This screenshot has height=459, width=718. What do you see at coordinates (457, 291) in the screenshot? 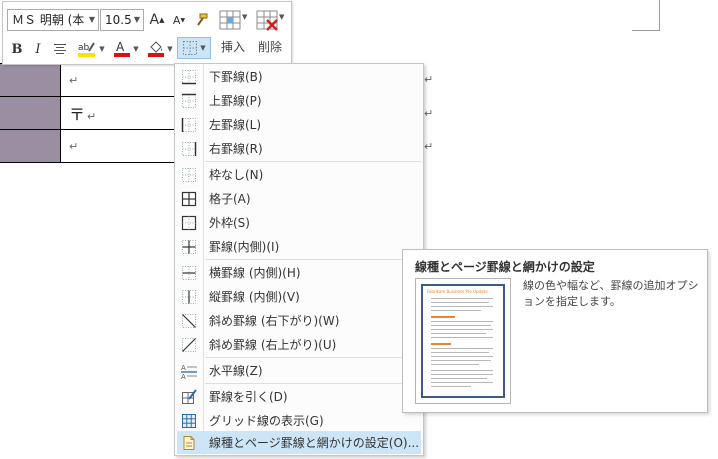
I see `preview-heading: Fabrikam Business Pro Update` at bounding box center [457, 291].